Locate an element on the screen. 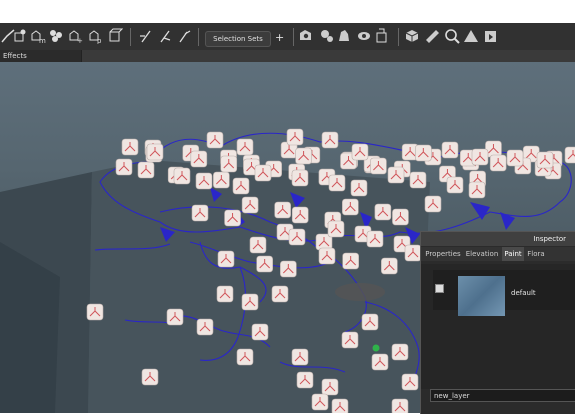 This screenshot has width=575, height=414. export-tool-icon is located at coordinates (491, 36).